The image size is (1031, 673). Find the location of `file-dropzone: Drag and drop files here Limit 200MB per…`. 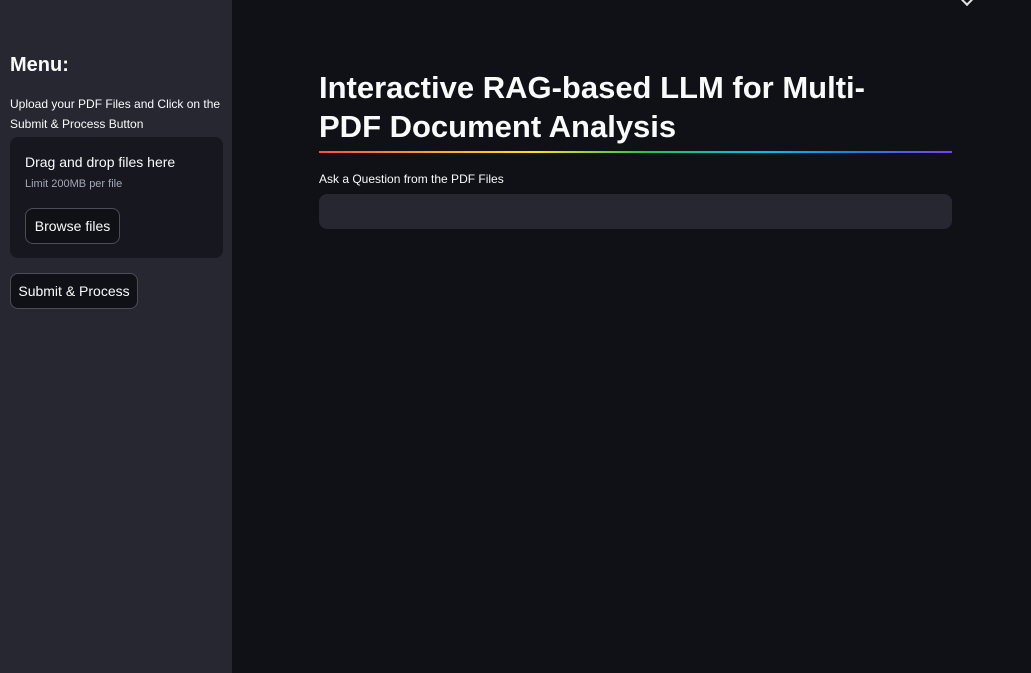

file-dropzone: Drag and drop files here Limit 200MB per… is located at coordinates (116, 197).